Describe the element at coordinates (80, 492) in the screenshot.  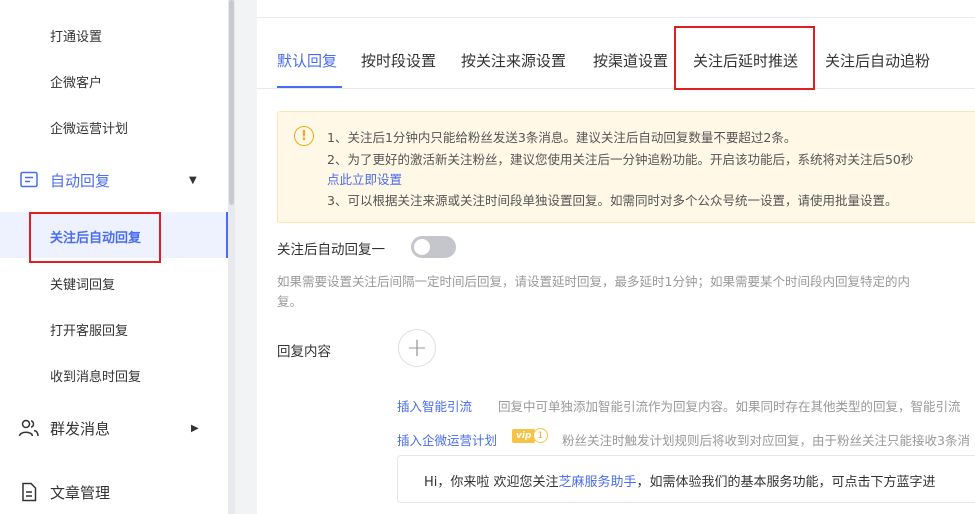
I see `sidebar-group-label: 文章管理` at that location.